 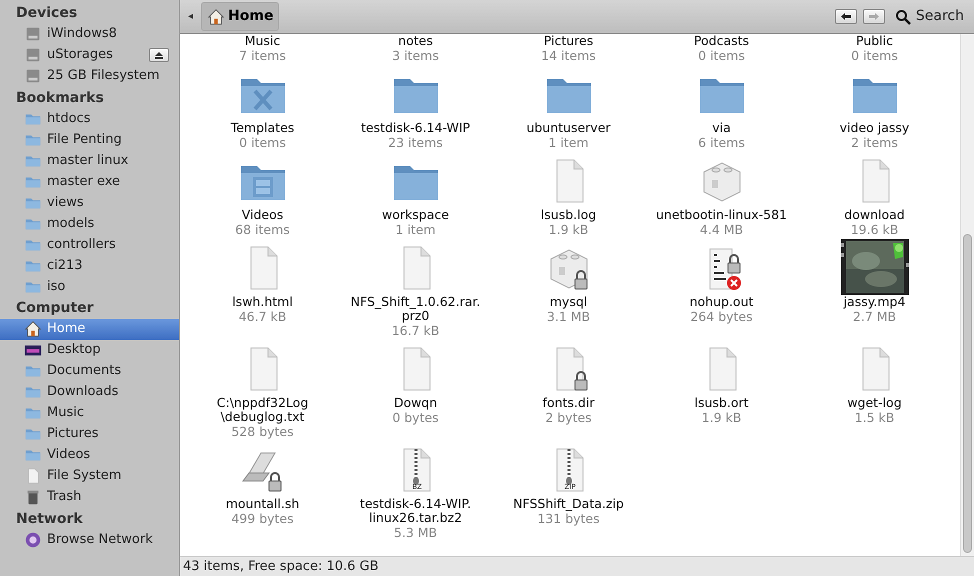 What do you see at coordinates (415, 128) in the screenshot?
I see `file-name: testdisk-6.14-WIP` at bounding box center [415, 128].